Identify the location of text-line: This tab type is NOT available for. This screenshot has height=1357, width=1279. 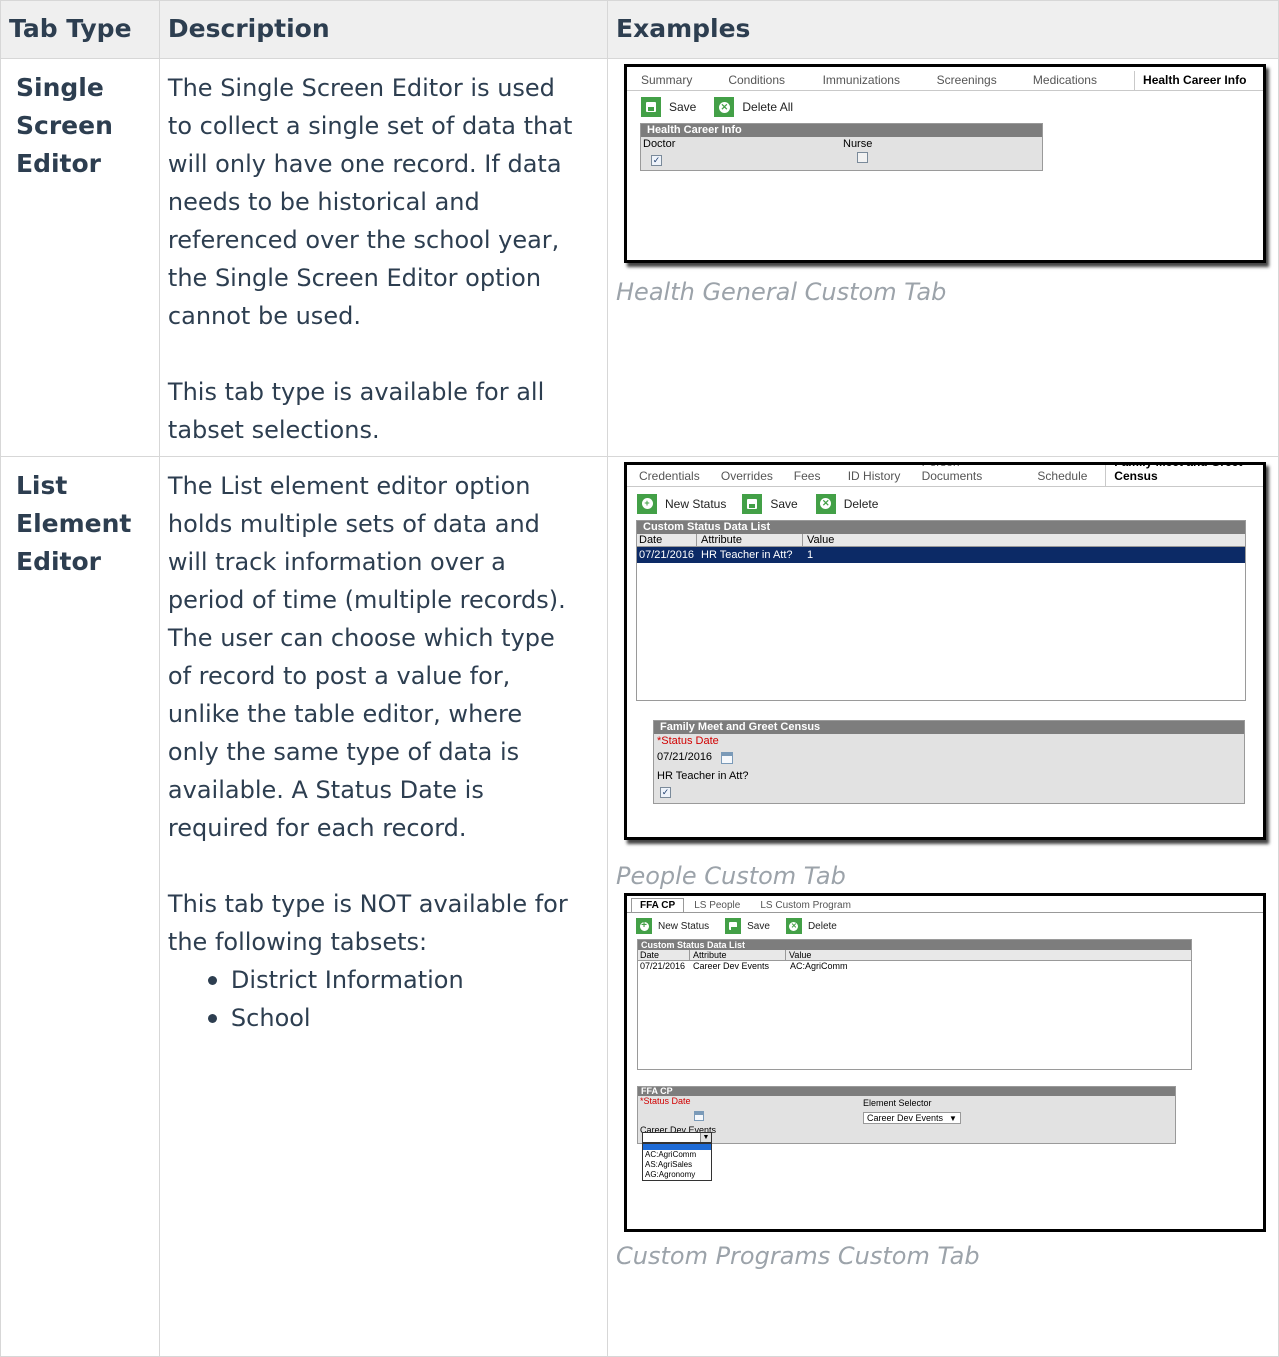
(367, 904).